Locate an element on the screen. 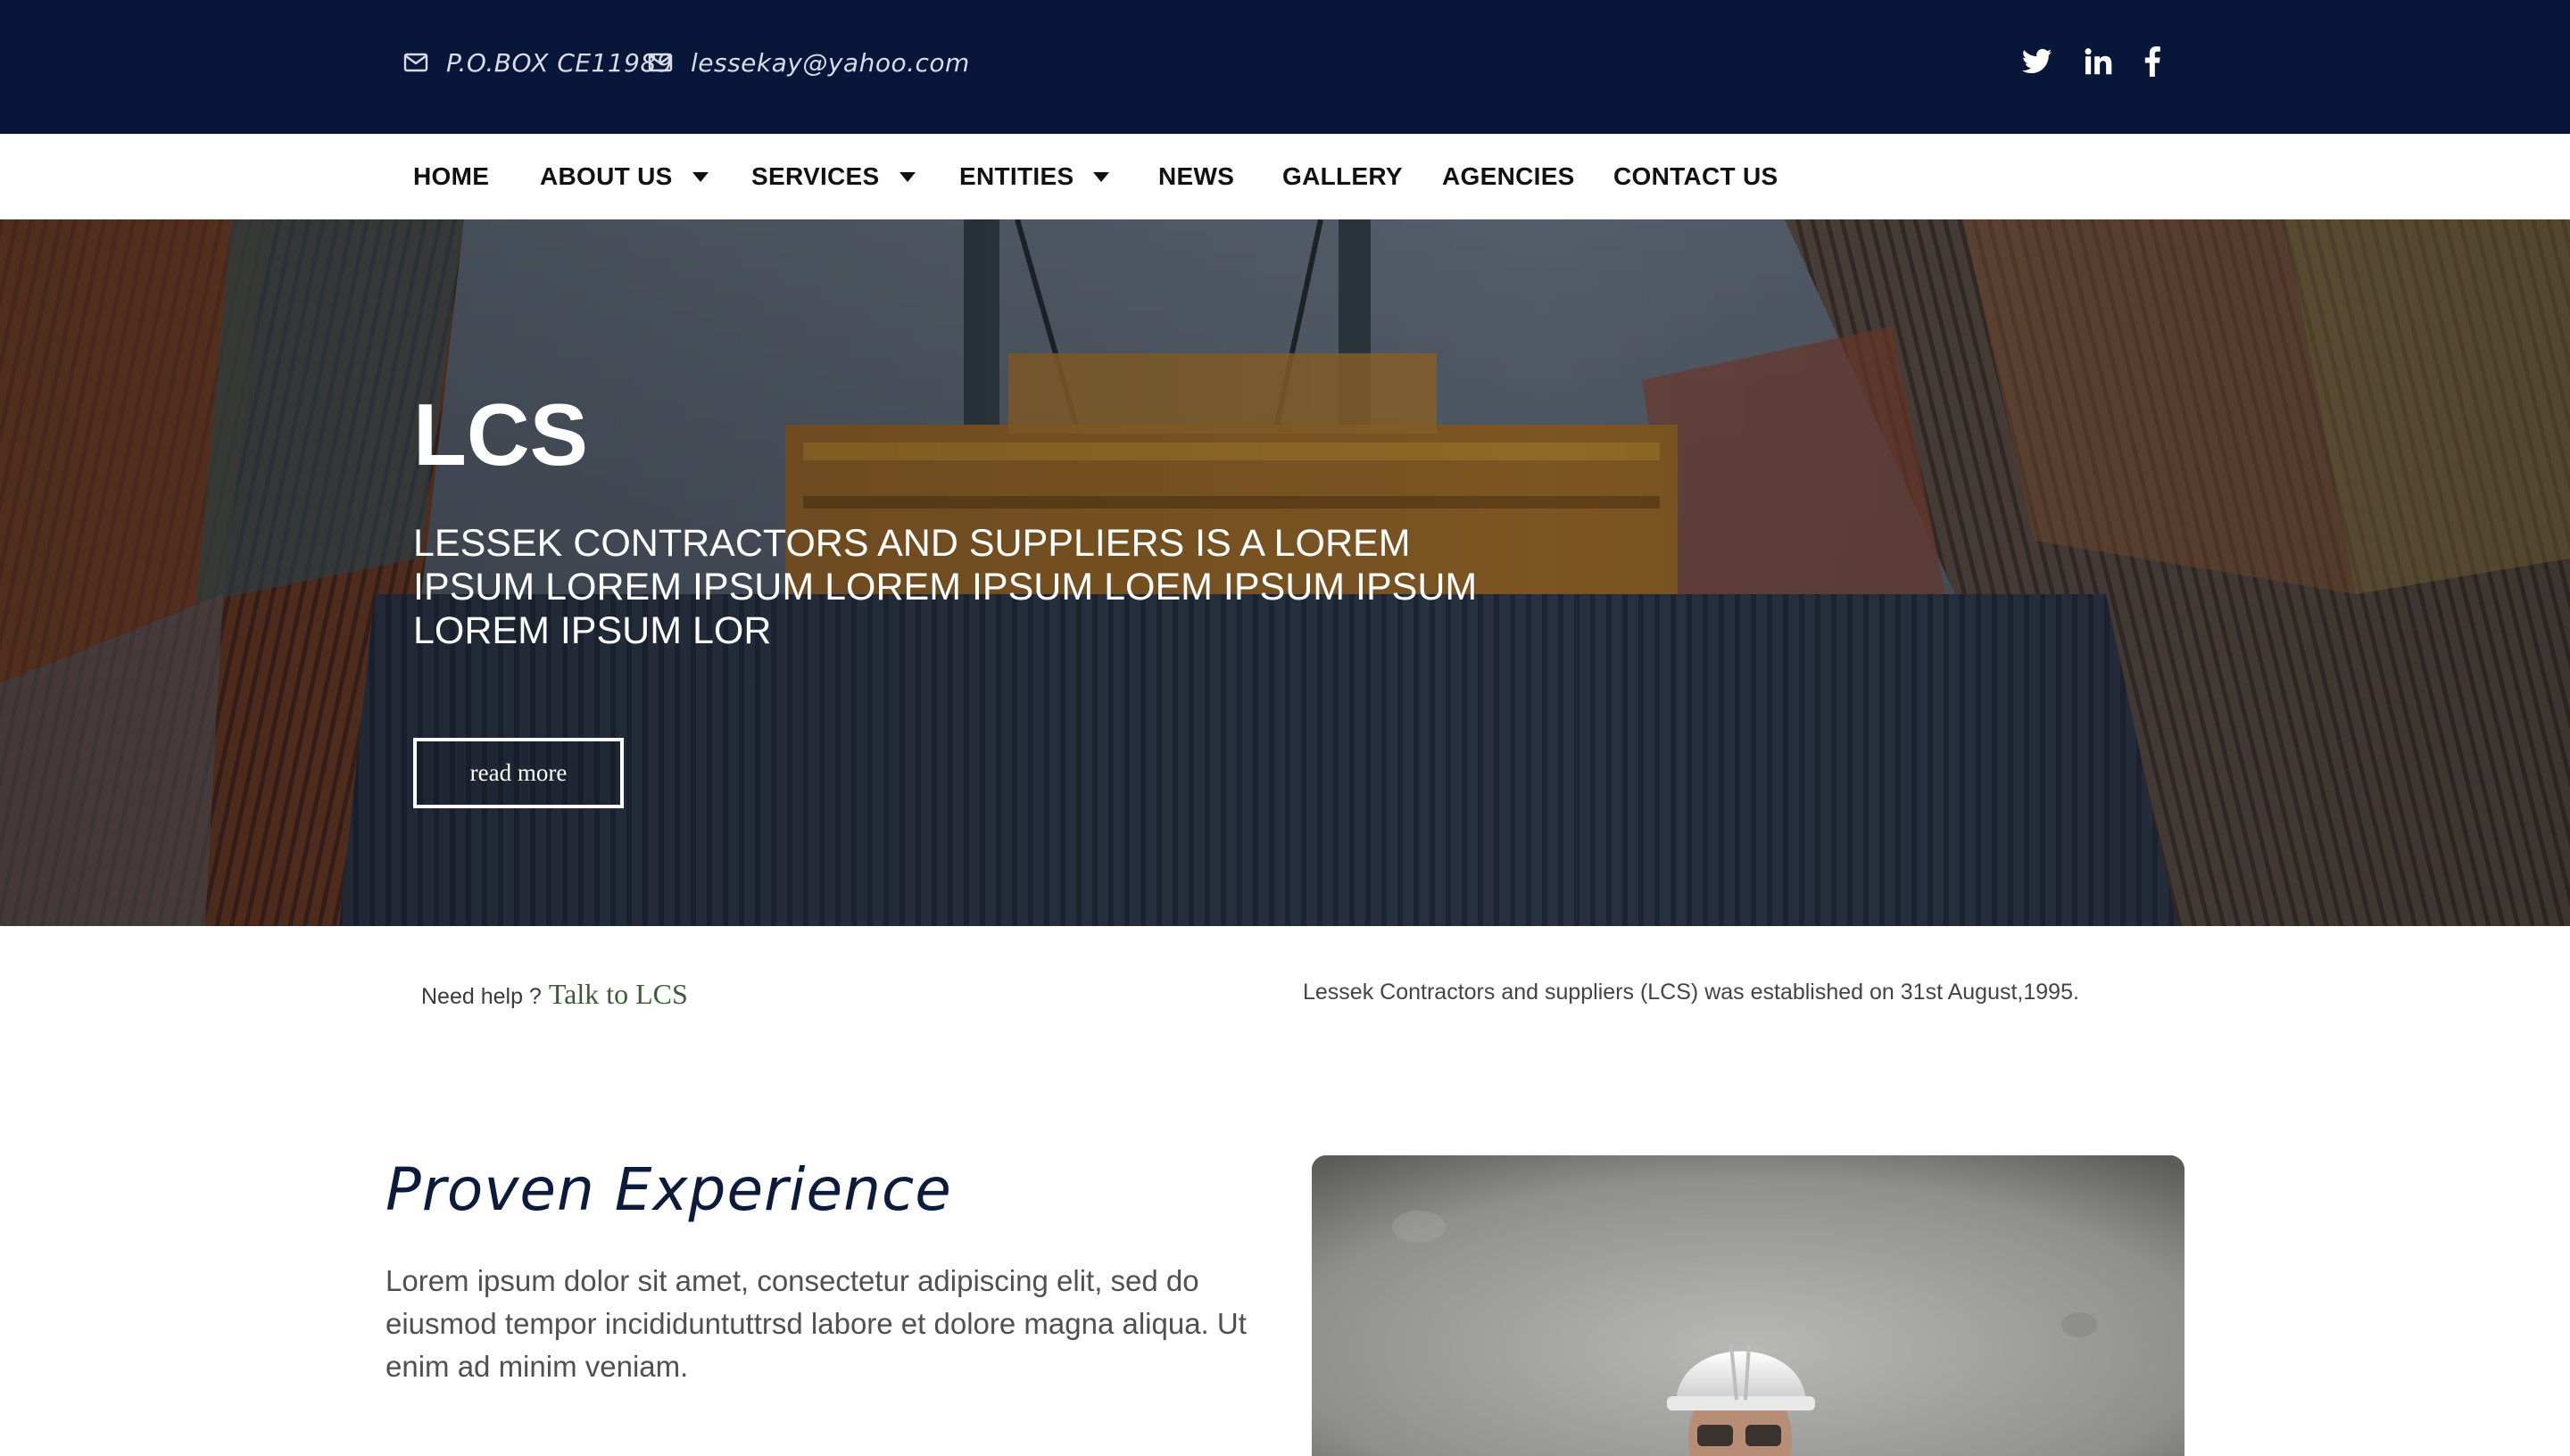 This screenshot has width=2570, height=1456. nav-news: NEWS is located at coordinates (1196, 177).